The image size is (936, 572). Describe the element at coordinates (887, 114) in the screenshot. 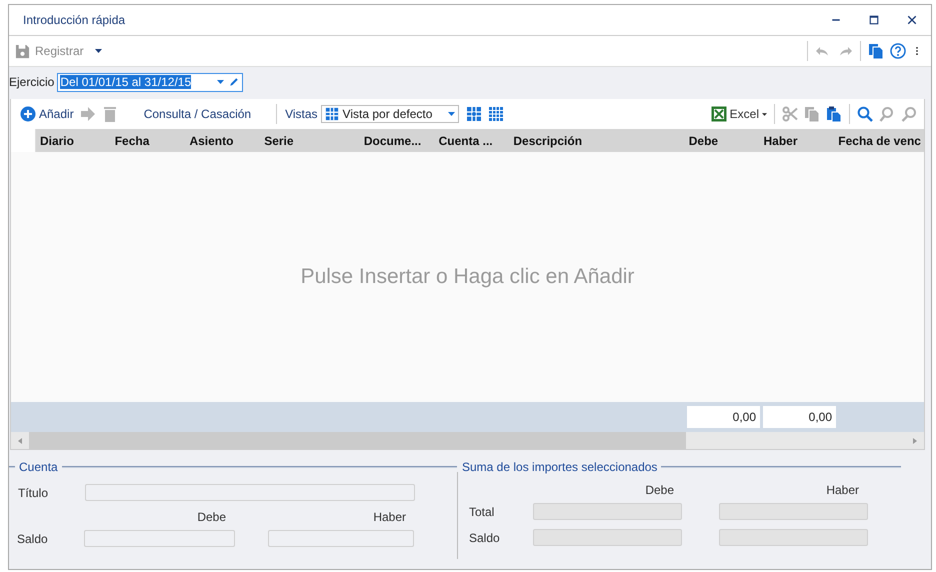

I see `search-back-icon` at that location.